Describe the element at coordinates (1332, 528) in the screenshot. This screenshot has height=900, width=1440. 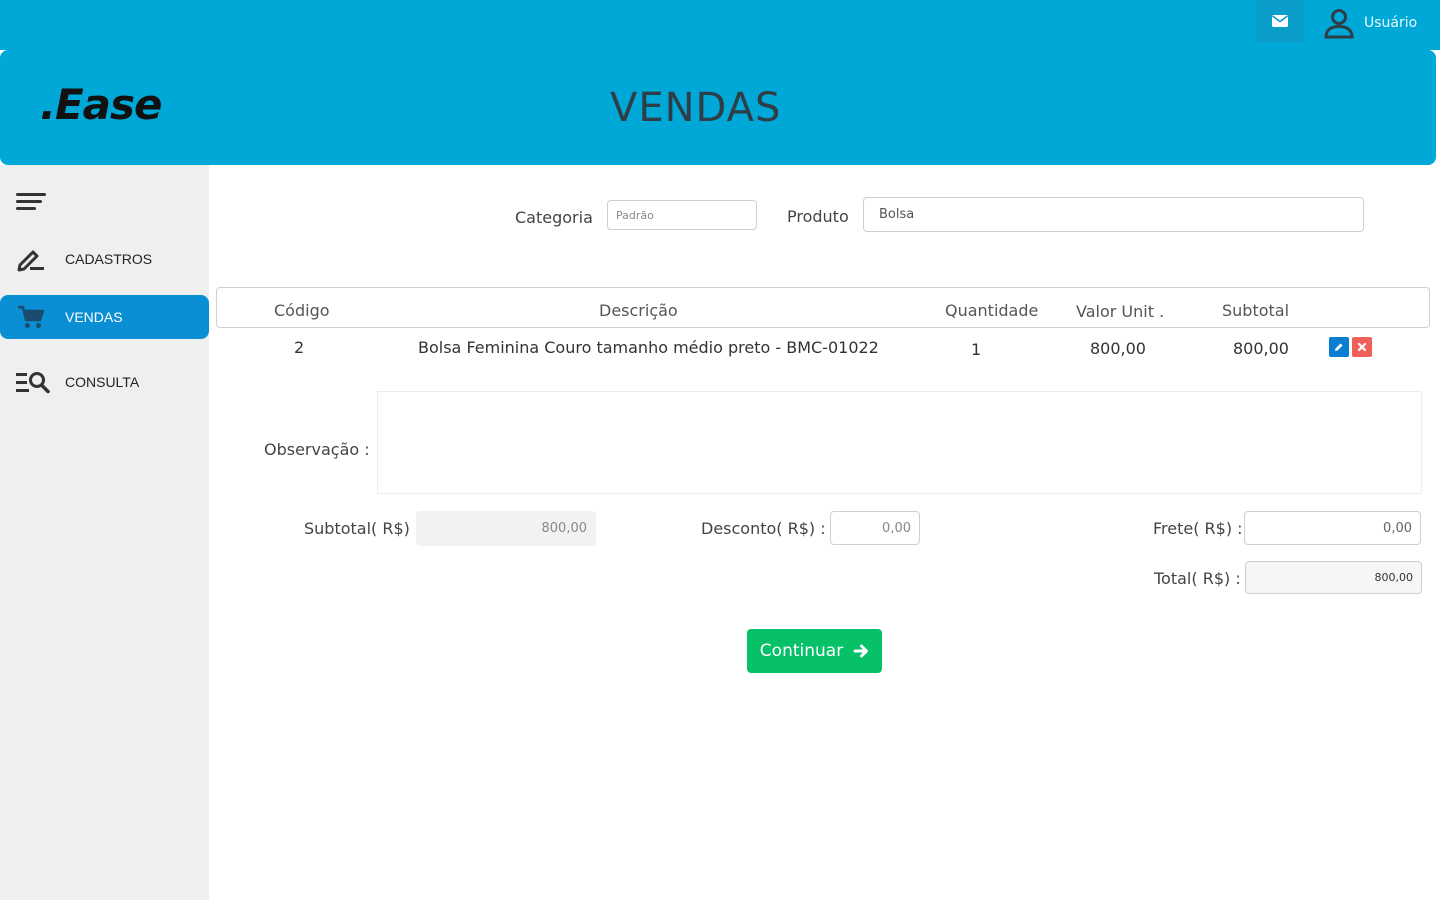
I see `freight-input: 0,00` at that location.